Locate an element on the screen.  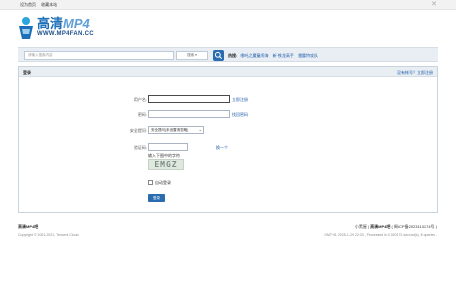
logo-brand: 高清MP4 is located at coordinates (63, 23).